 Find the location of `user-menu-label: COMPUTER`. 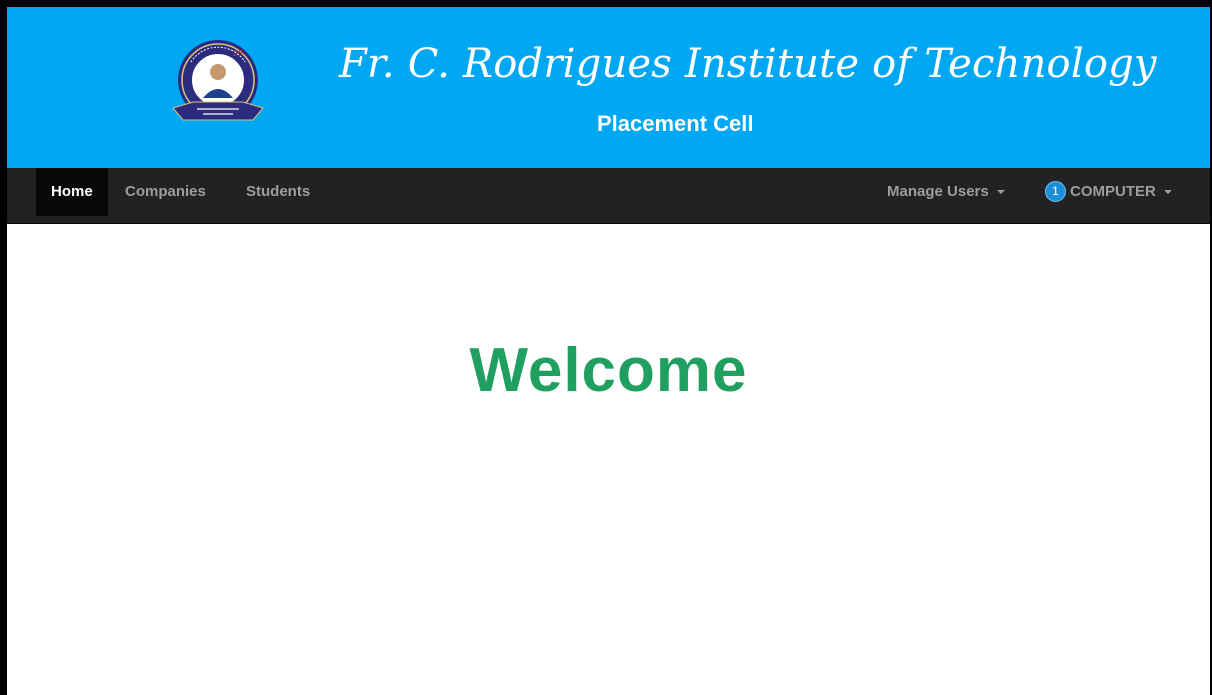

user-menu-label: COMPUTER is located at coordinates (1113, 191).